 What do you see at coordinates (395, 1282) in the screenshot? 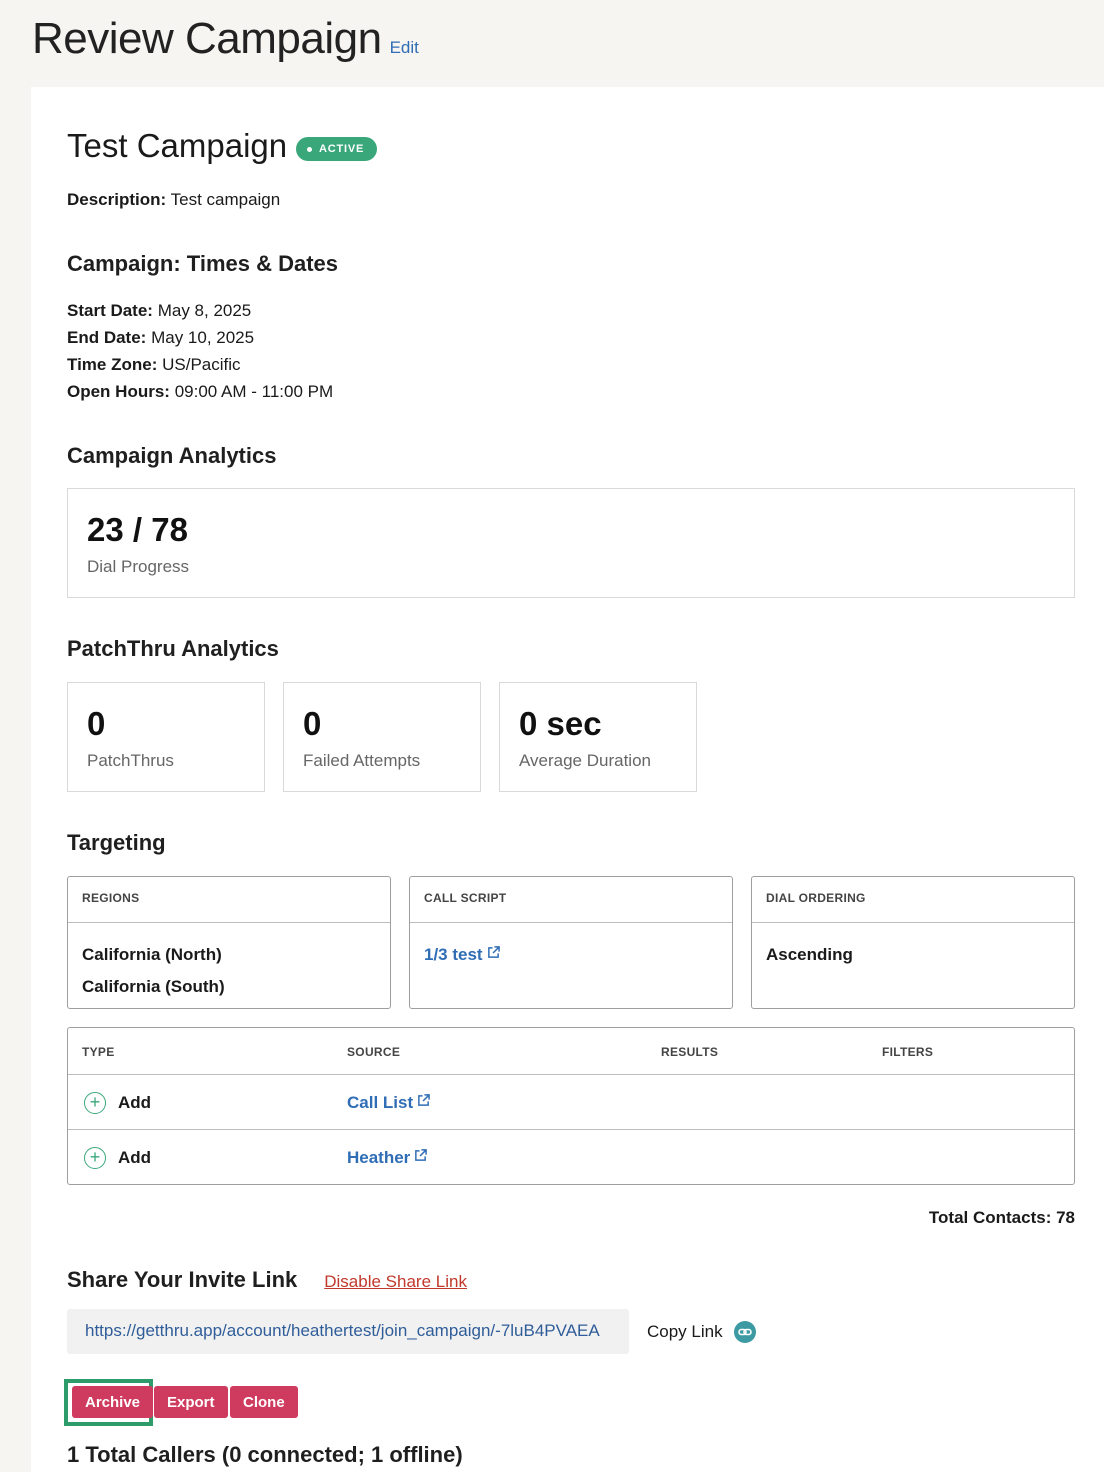
I see `disable-share-link: Disable Share Link` at bounding box center [395, 1282].